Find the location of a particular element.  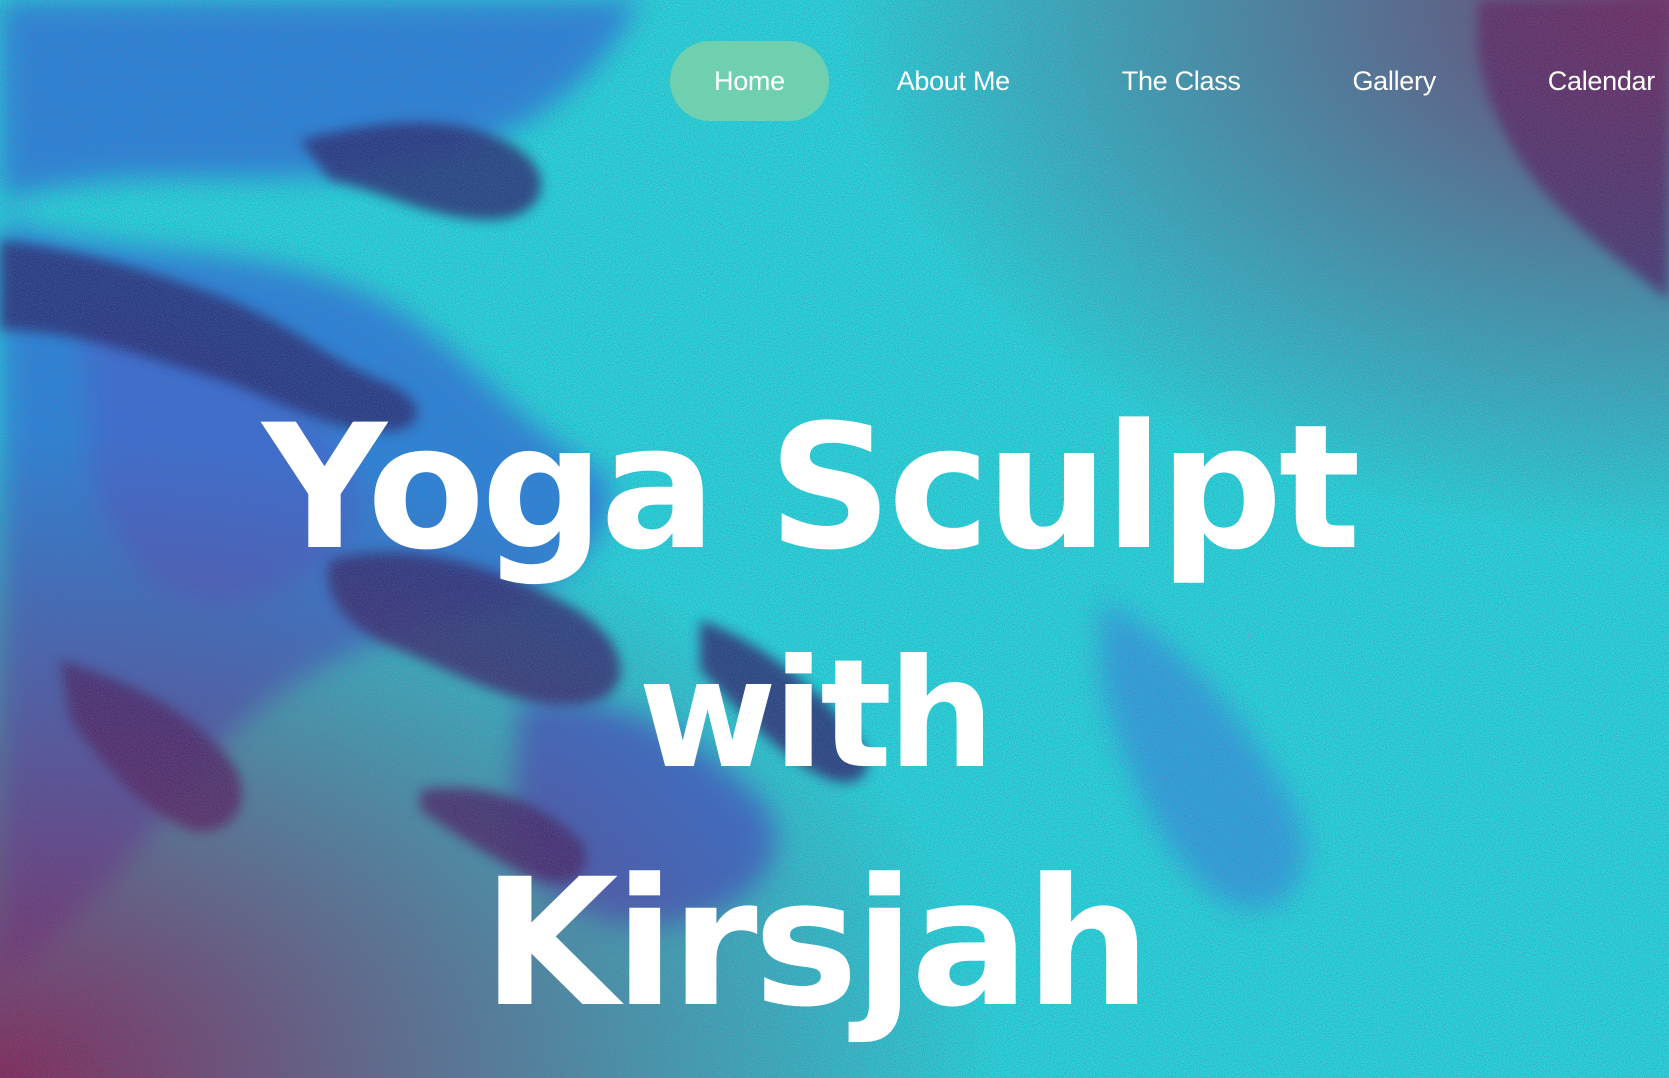

nav-item-gallery: Gallery is located at coordinates (1393, 81).